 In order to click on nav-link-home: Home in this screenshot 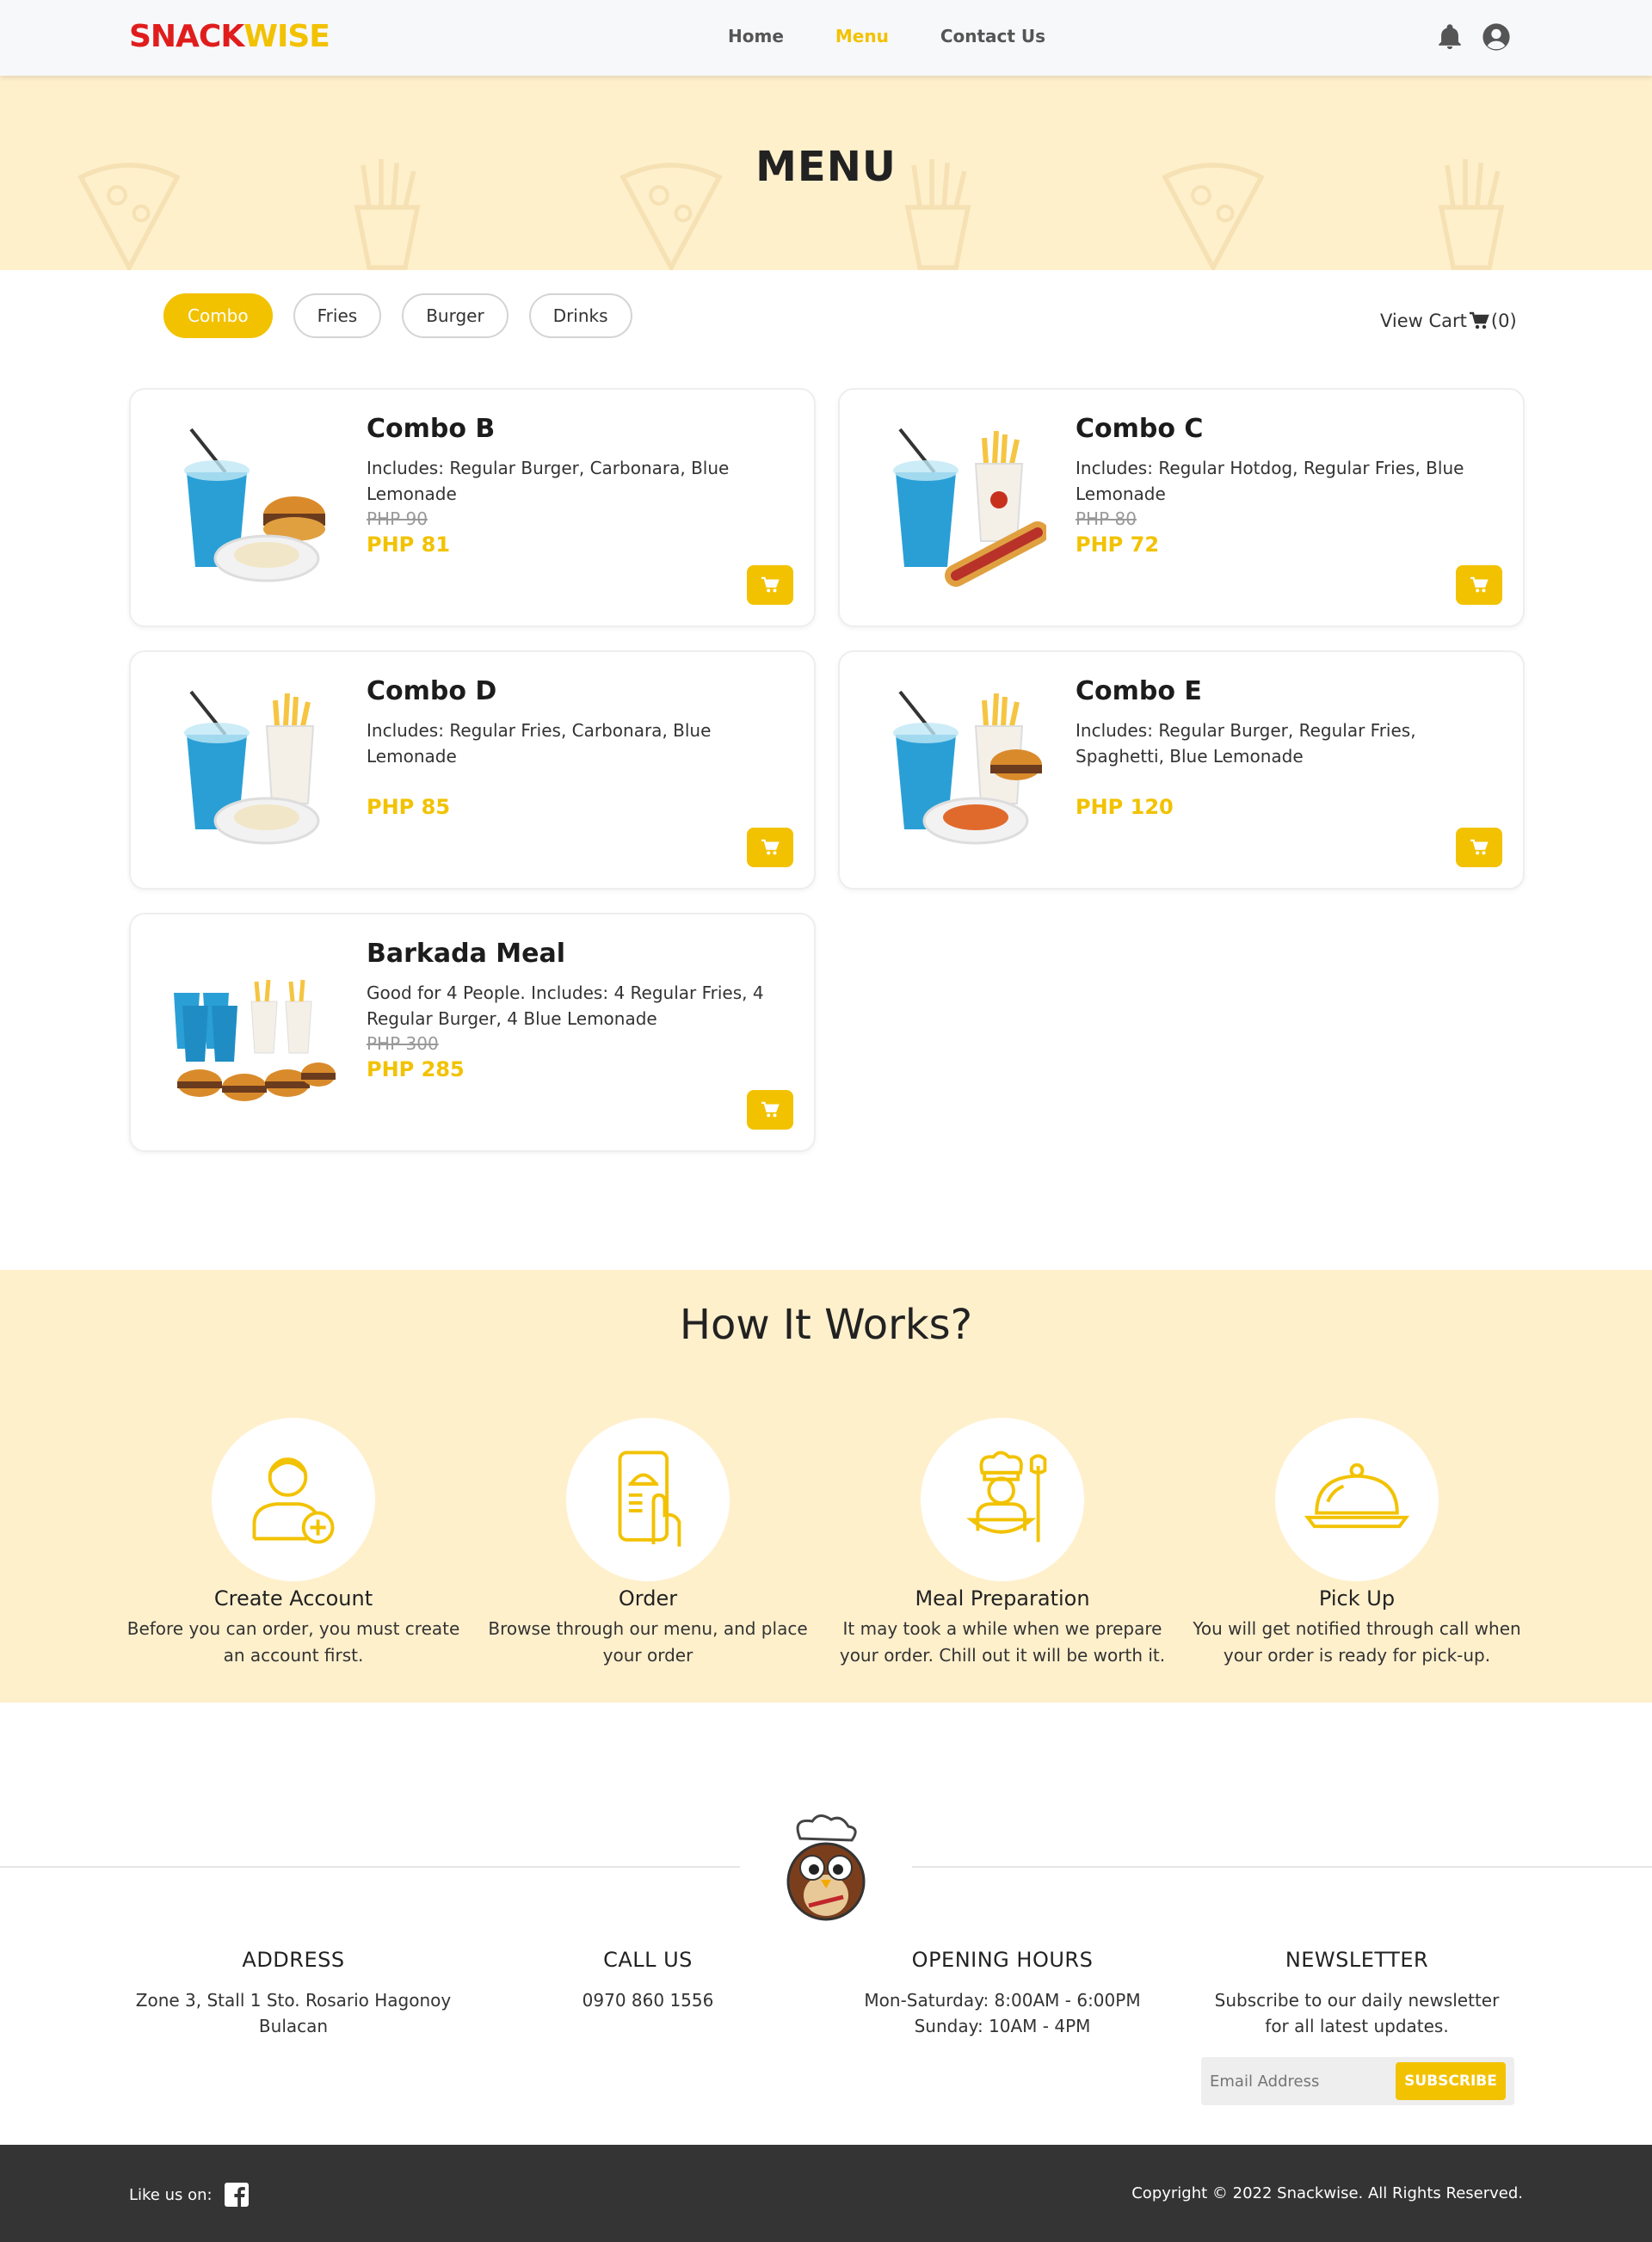, I will do `click(756, 36)`.